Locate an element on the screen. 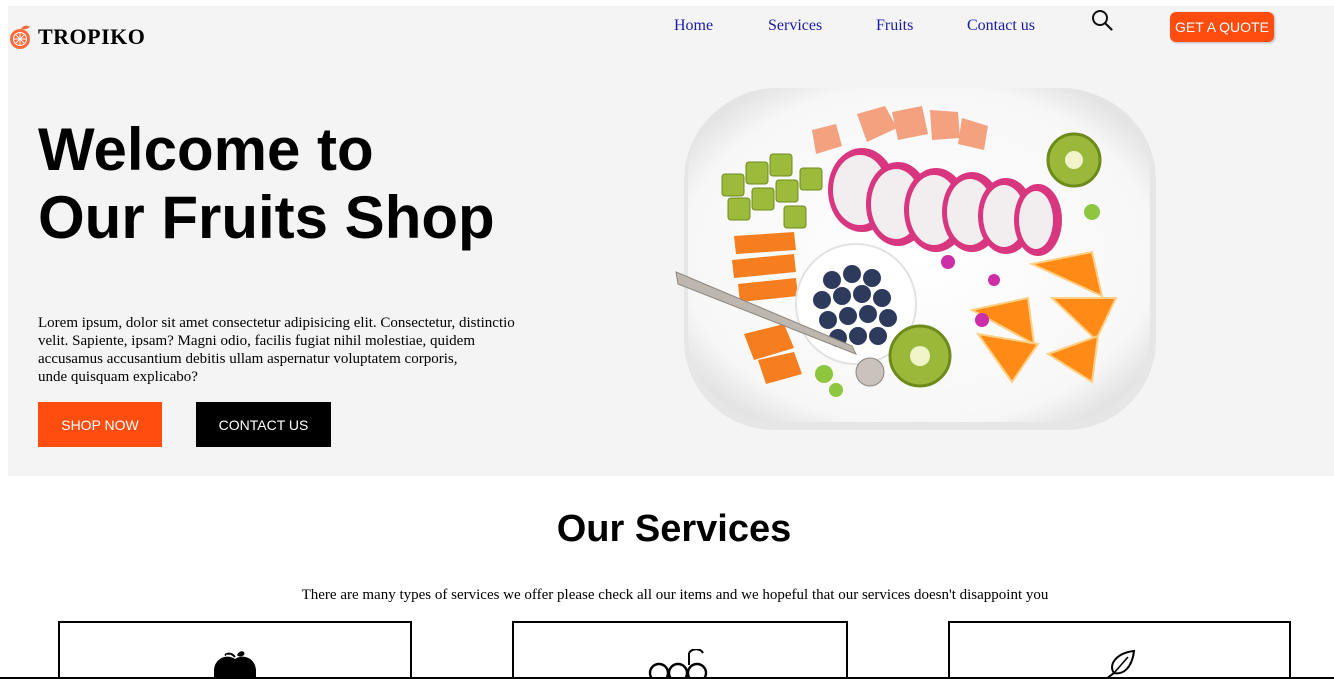  services-title: Our Services is located at coordinates (674, 529).